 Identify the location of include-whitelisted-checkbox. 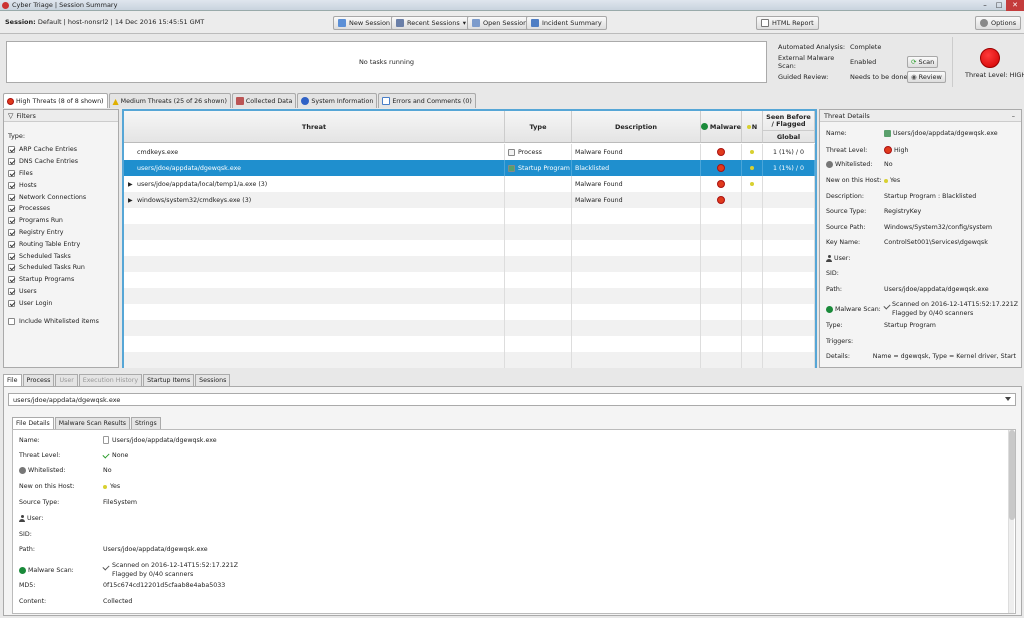
(11, 321).